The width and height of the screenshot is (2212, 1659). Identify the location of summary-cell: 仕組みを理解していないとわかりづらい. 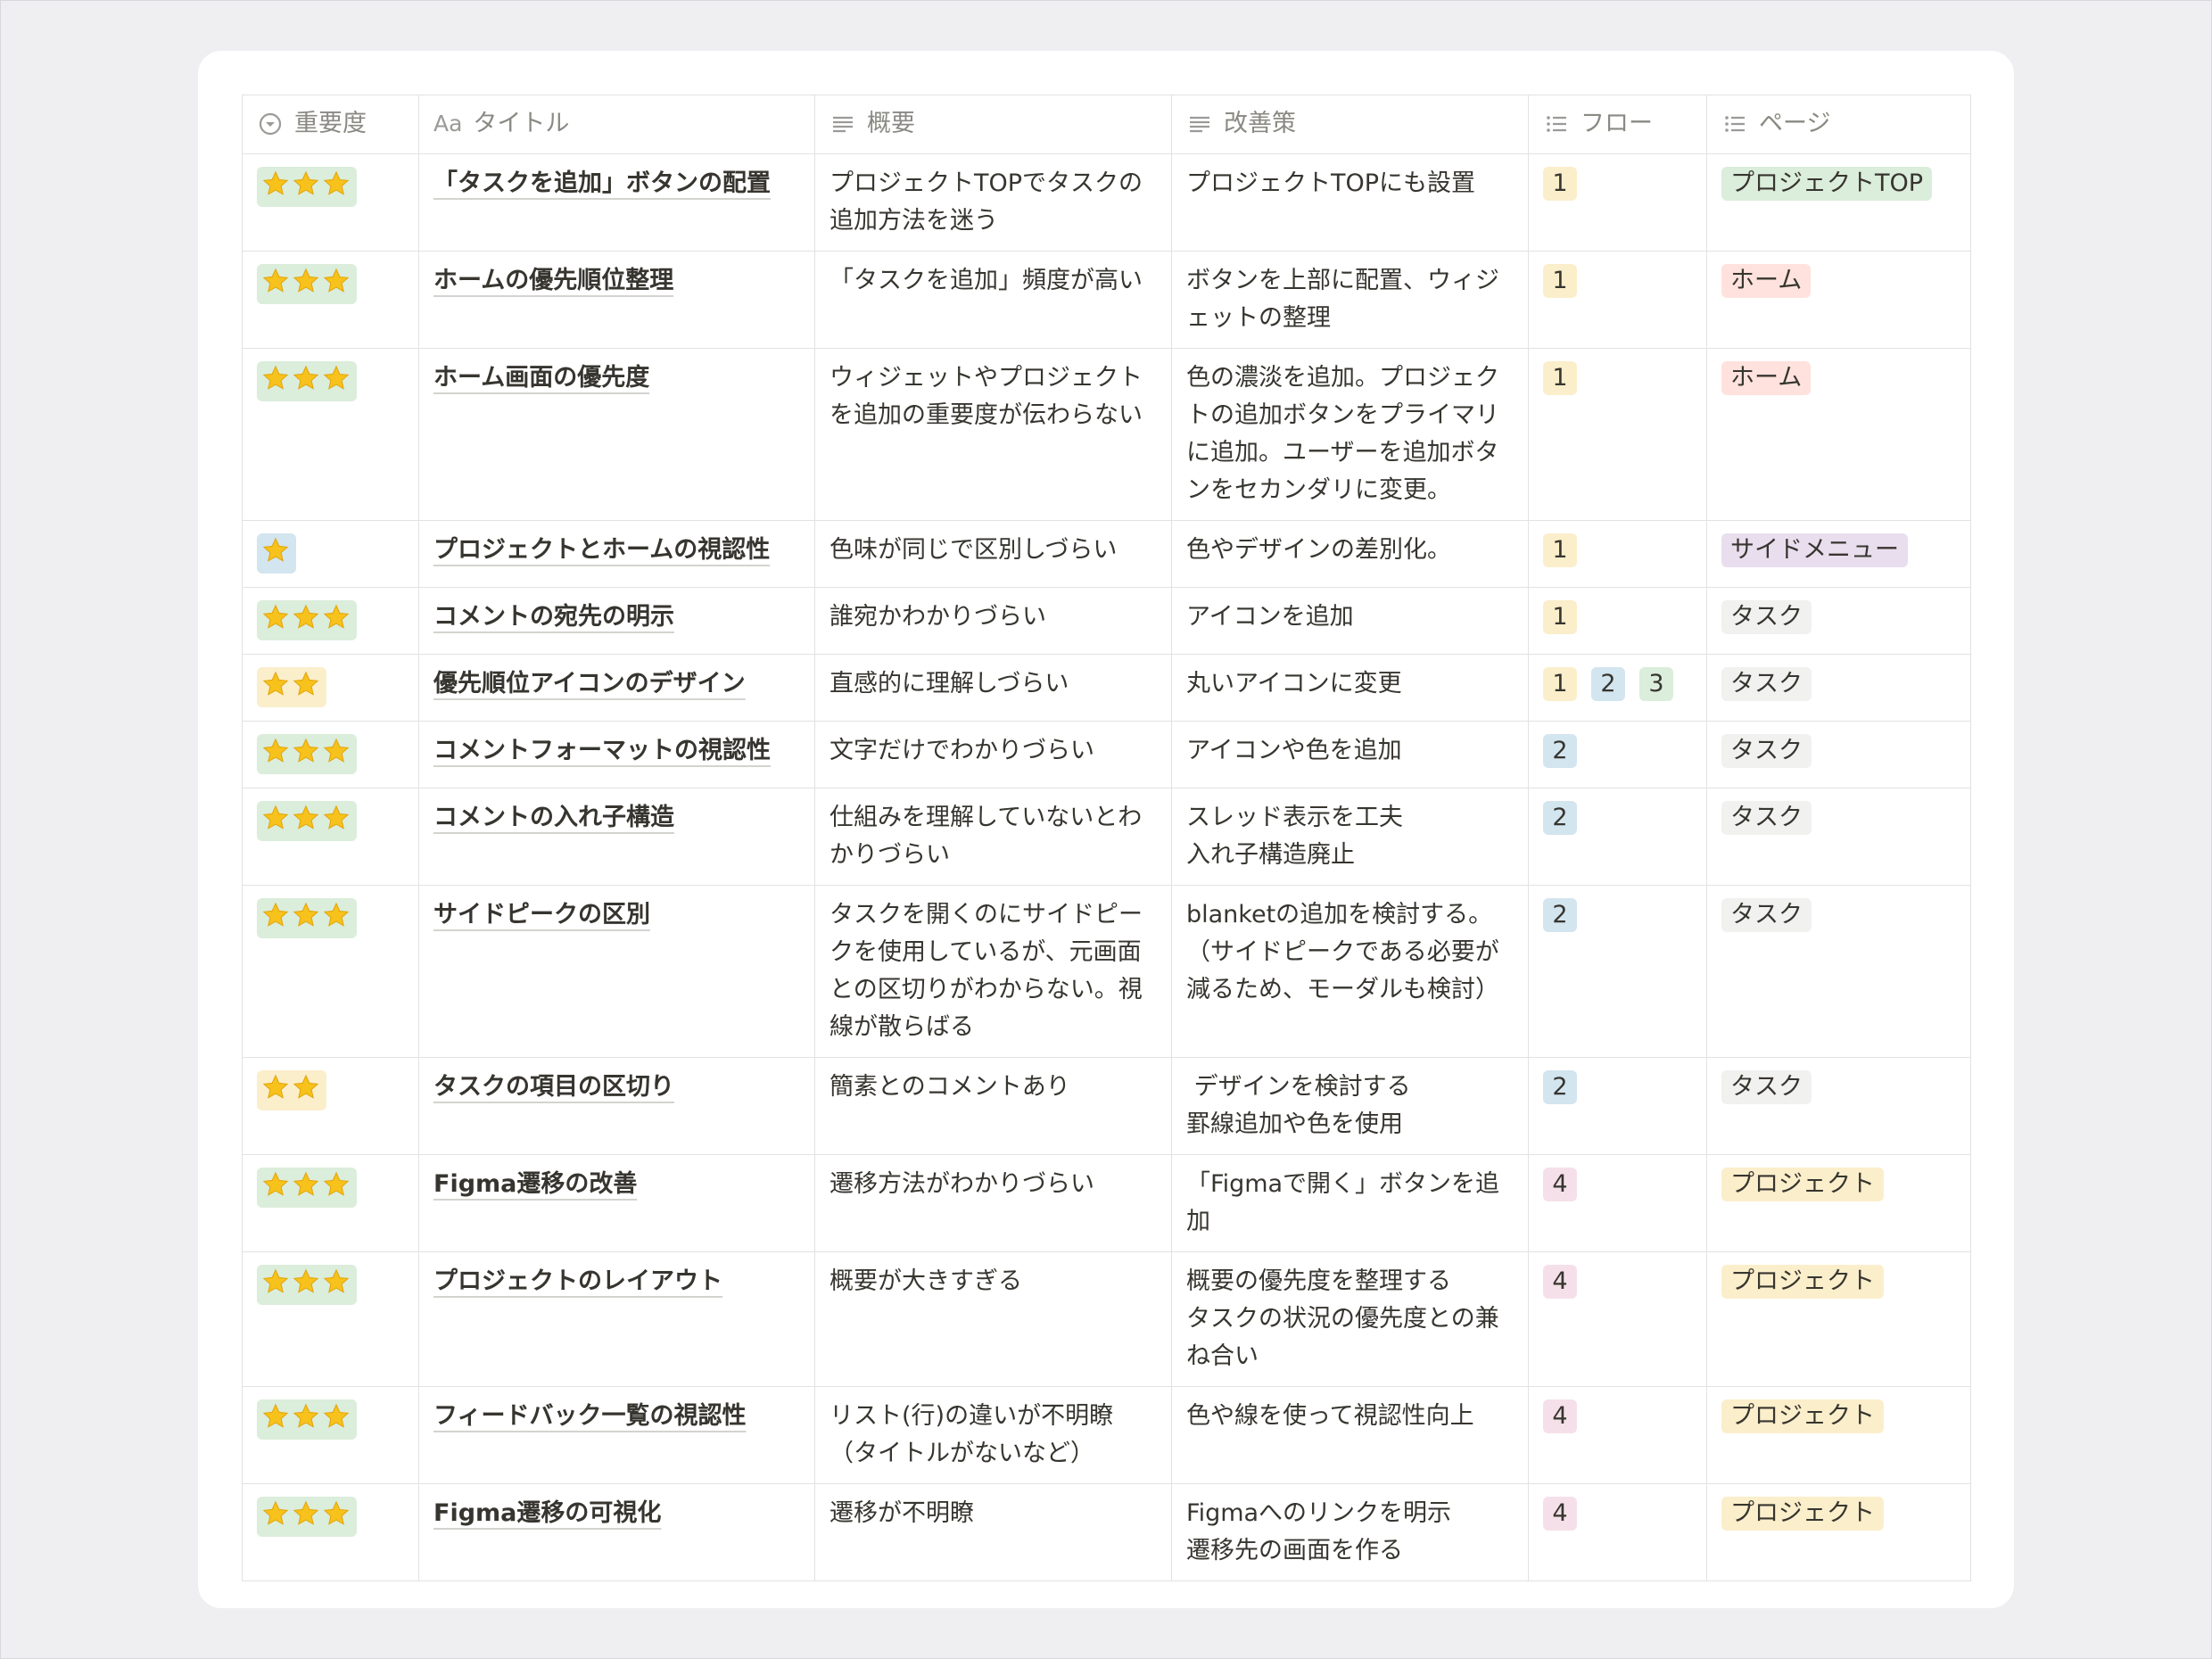
(993, 837).